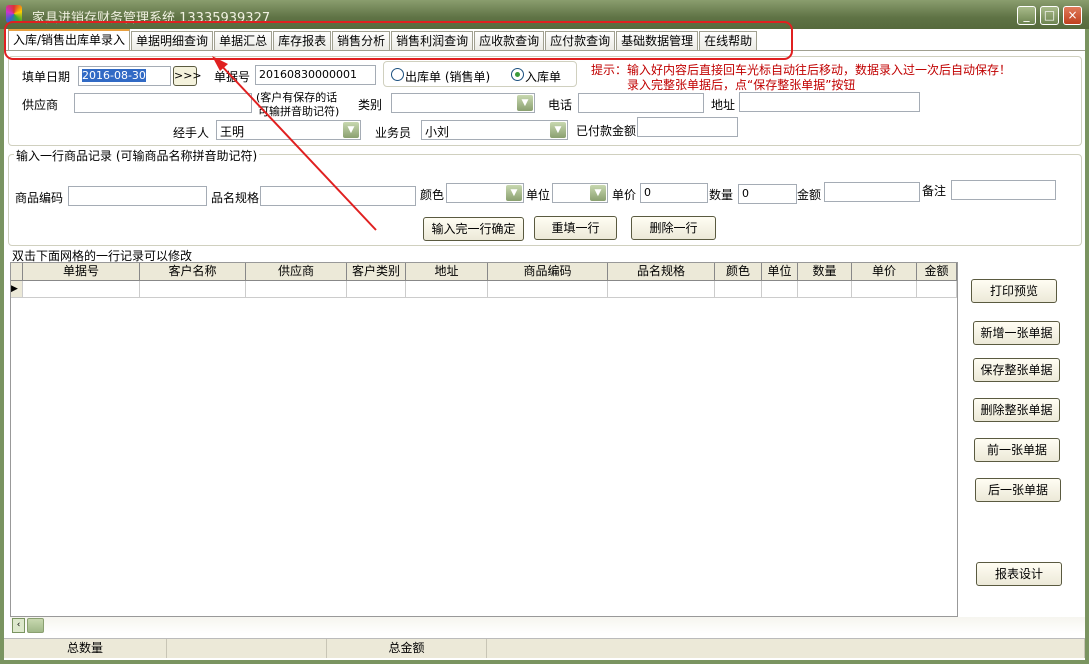  Describe the element at coordinates (661, 272) in the screenshot. I see `column-header: 品名规格` at that location.